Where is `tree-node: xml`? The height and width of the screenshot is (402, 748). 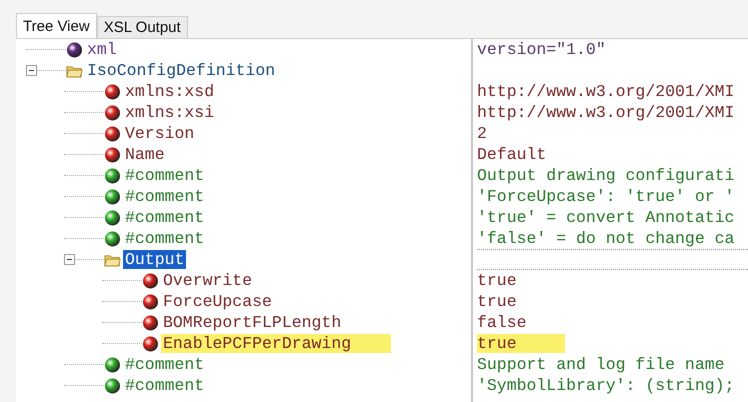 tree-node: xml is located at coordinates (102, 49).